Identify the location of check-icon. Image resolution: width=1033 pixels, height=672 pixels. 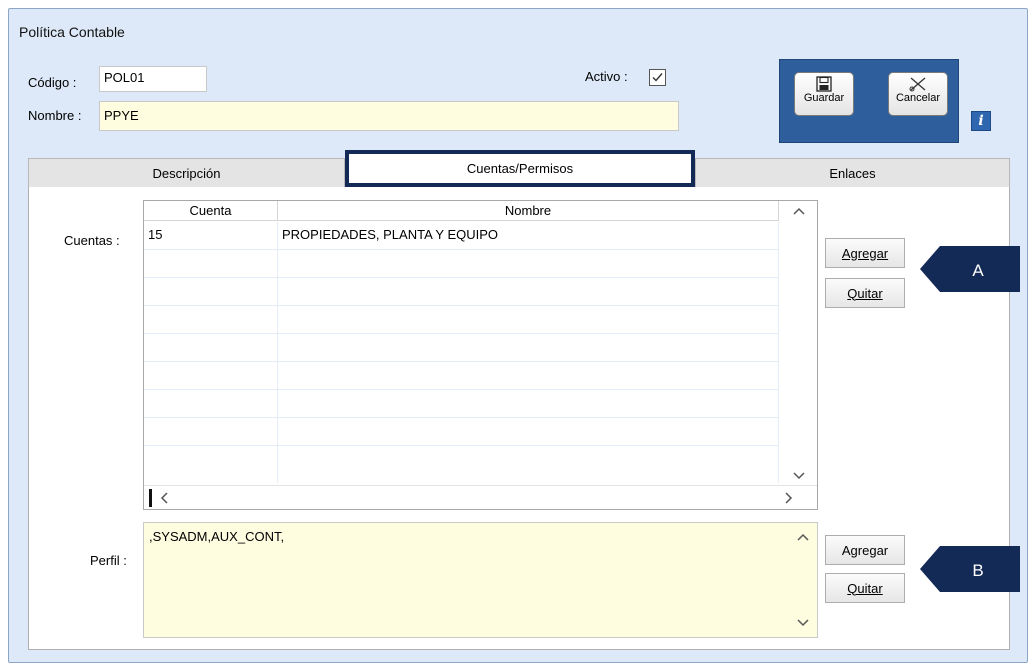
(657, 77).